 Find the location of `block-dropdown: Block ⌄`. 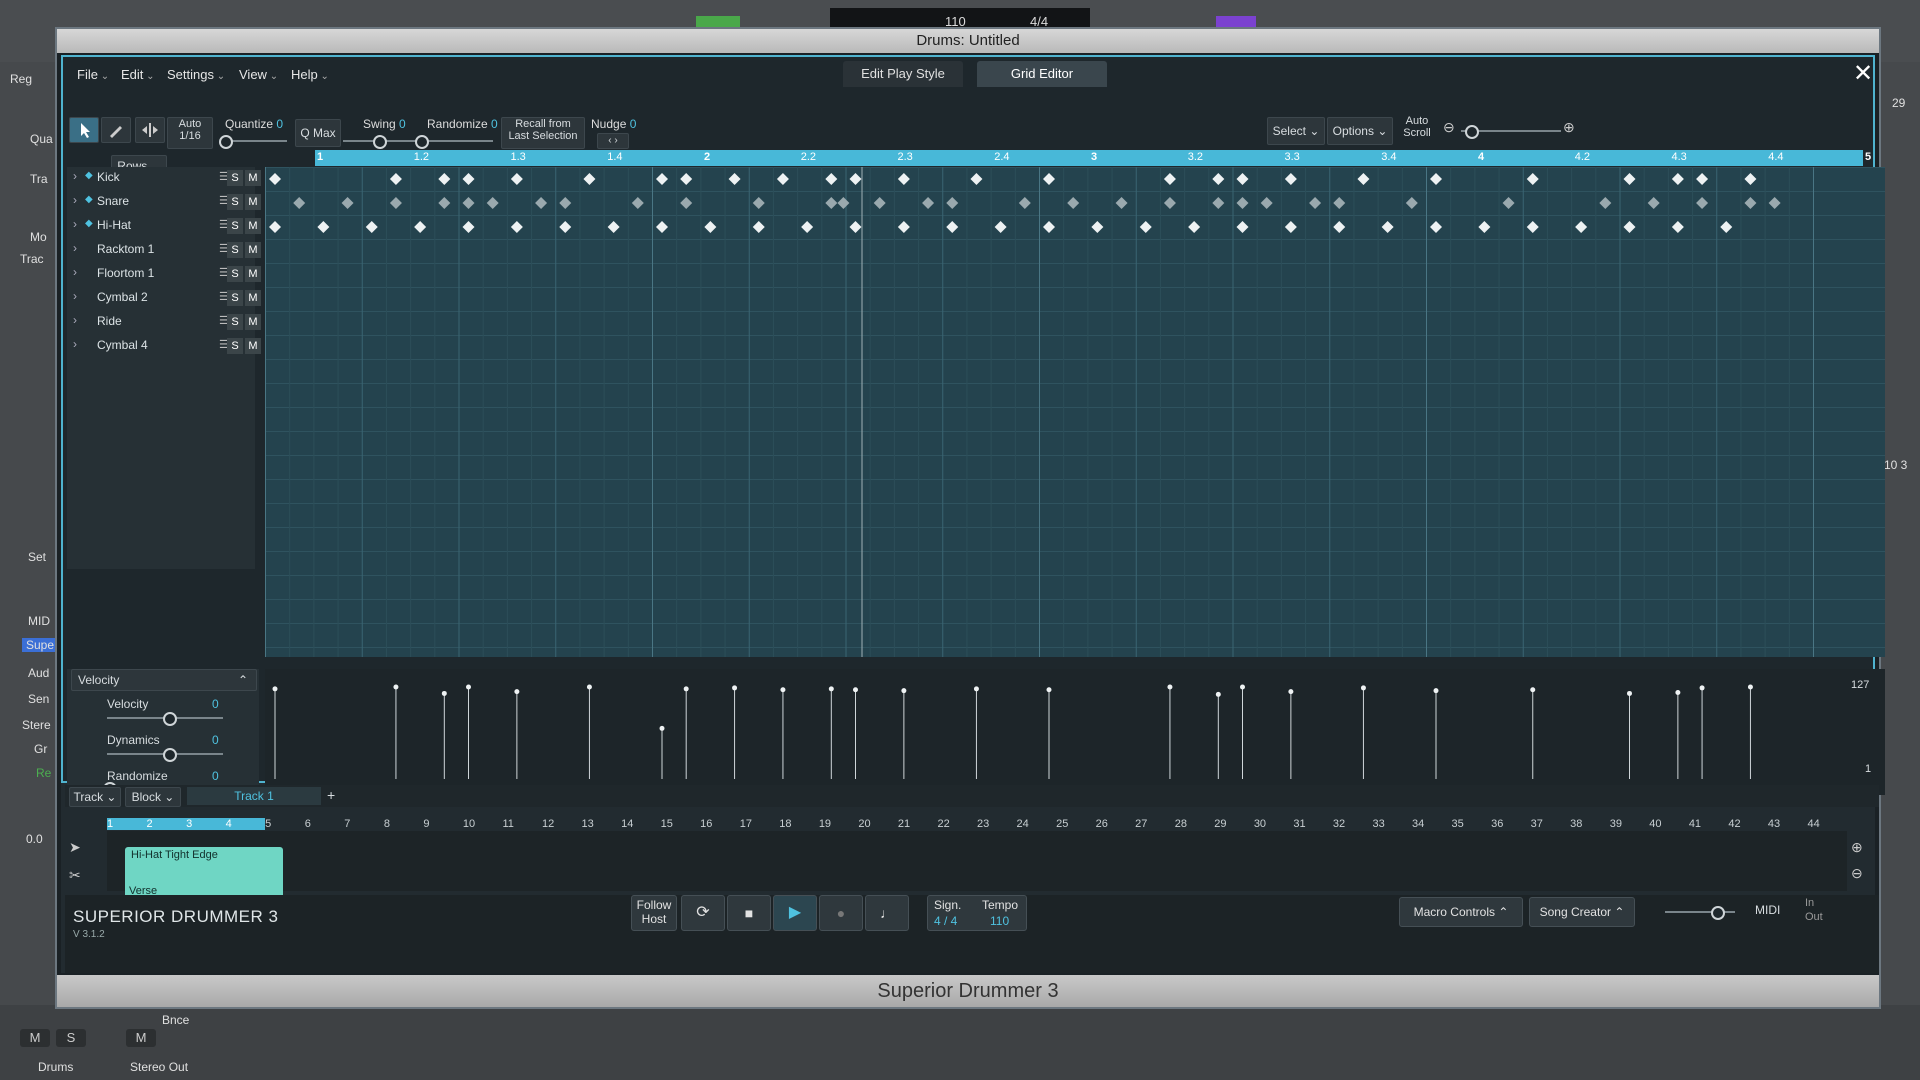

block-dropdown: Block ⌄ is located at coordinates (153, 797).